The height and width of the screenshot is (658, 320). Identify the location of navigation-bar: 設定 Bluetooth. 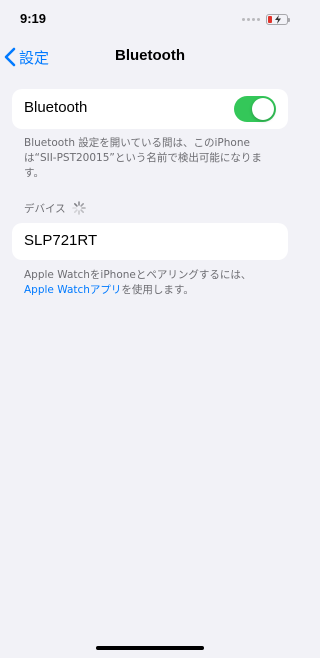
(150, 57).